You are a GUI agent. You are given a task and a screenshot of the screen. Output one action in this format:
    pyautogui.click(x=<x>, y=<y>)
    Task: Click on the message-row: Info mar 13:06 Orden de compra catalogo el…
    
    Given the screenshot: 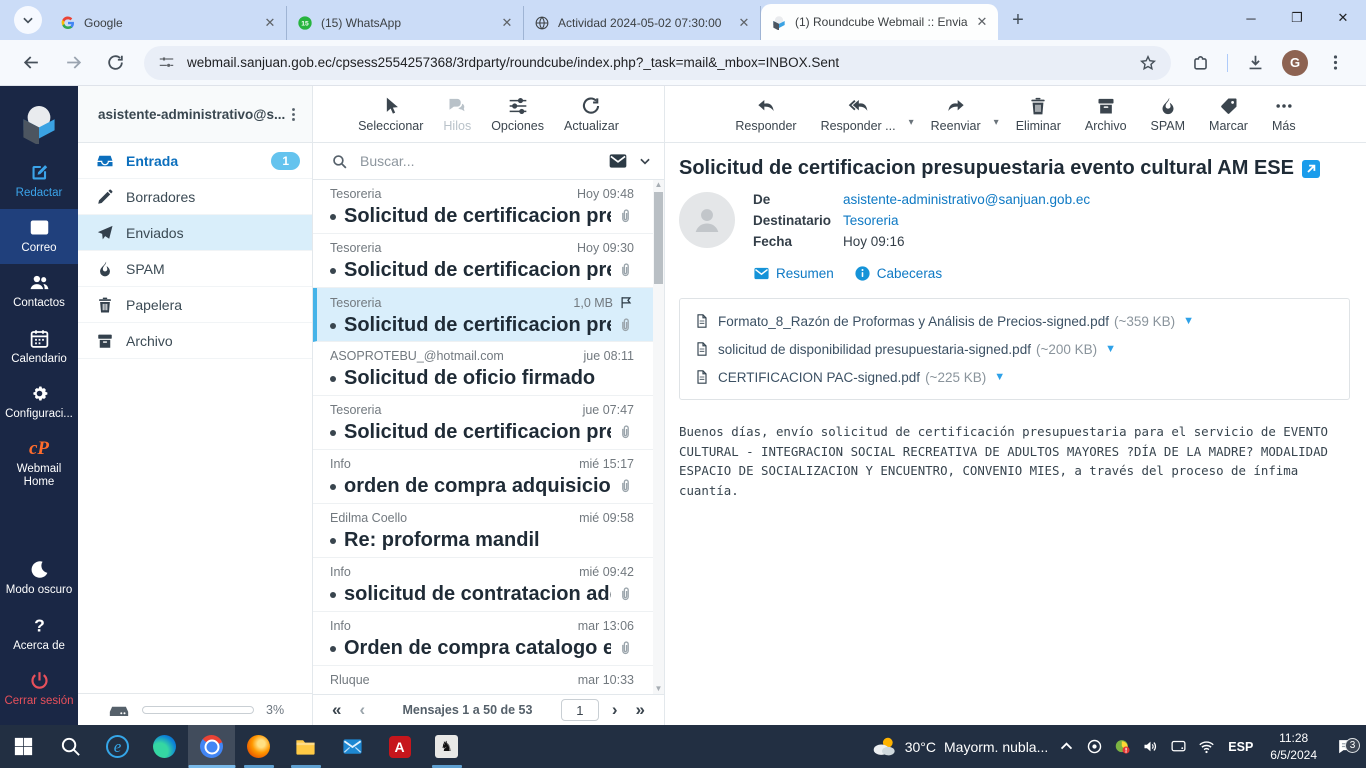 What is the action you would take?
    pyautogui.click(x=488, y=639)
    